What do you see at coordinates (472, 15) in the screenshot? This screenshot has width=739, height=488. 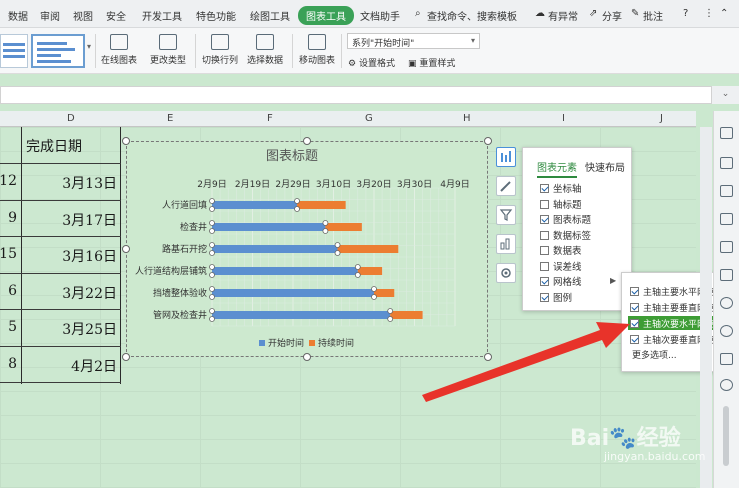 I see `search-commands: 查找命令、搜索模板` at bounding box center [472, 15].